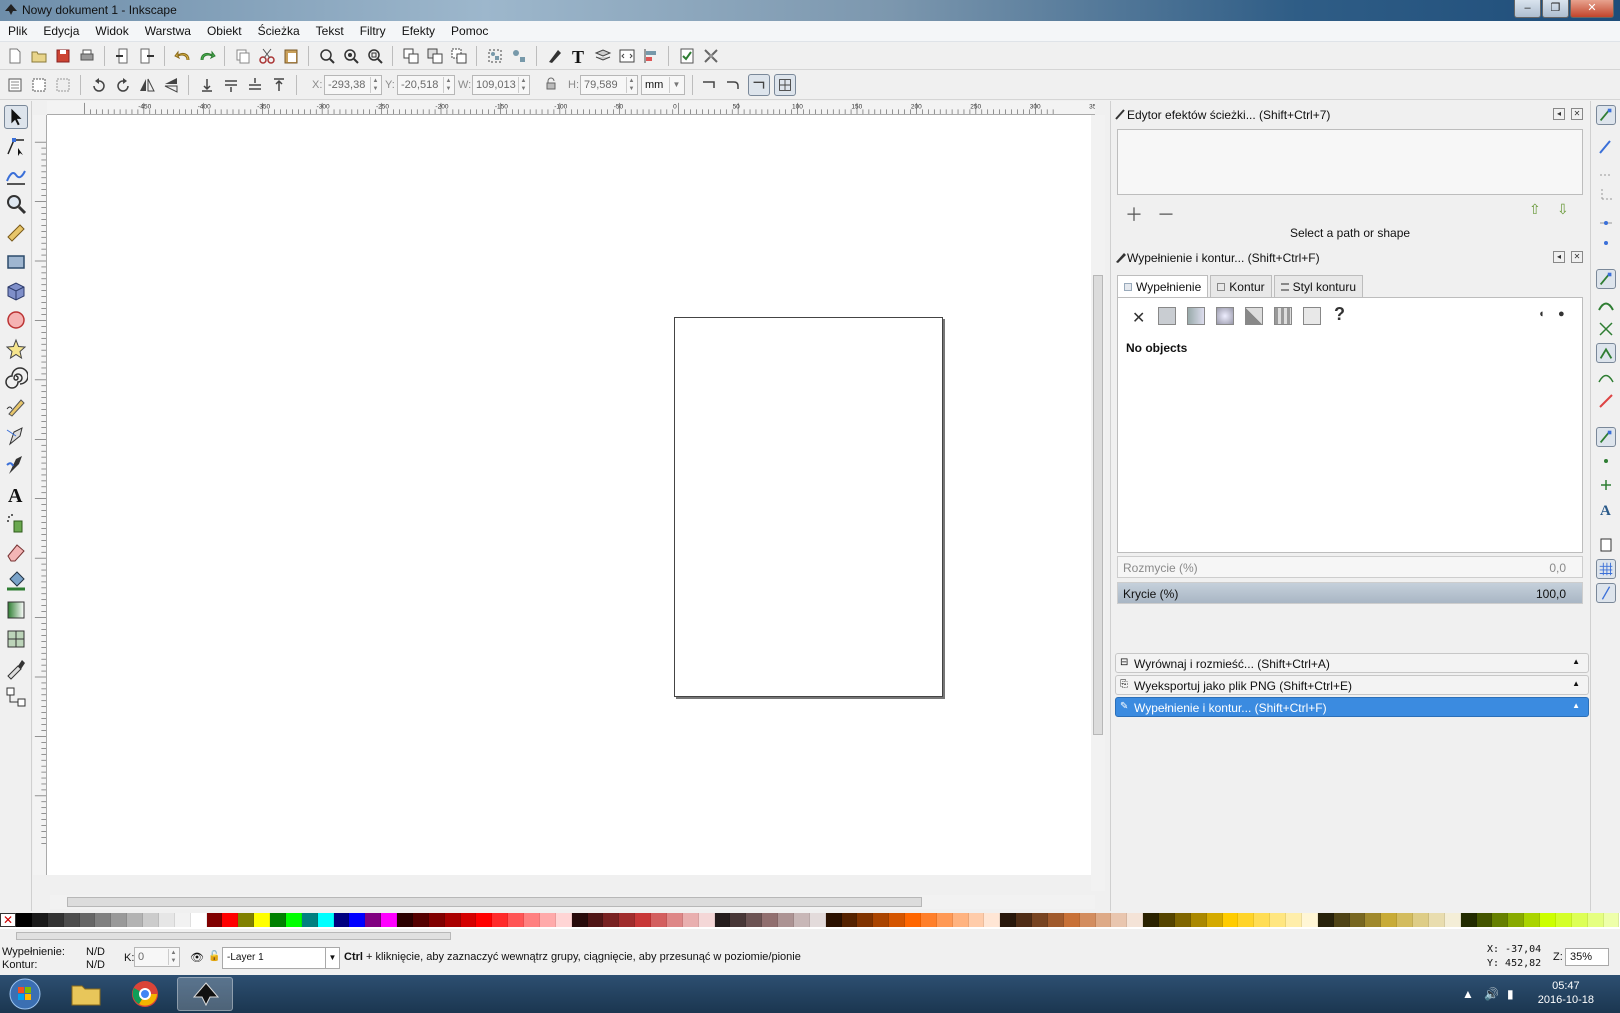  I want to click on snap-nodes-icon, so click(1606, 279).